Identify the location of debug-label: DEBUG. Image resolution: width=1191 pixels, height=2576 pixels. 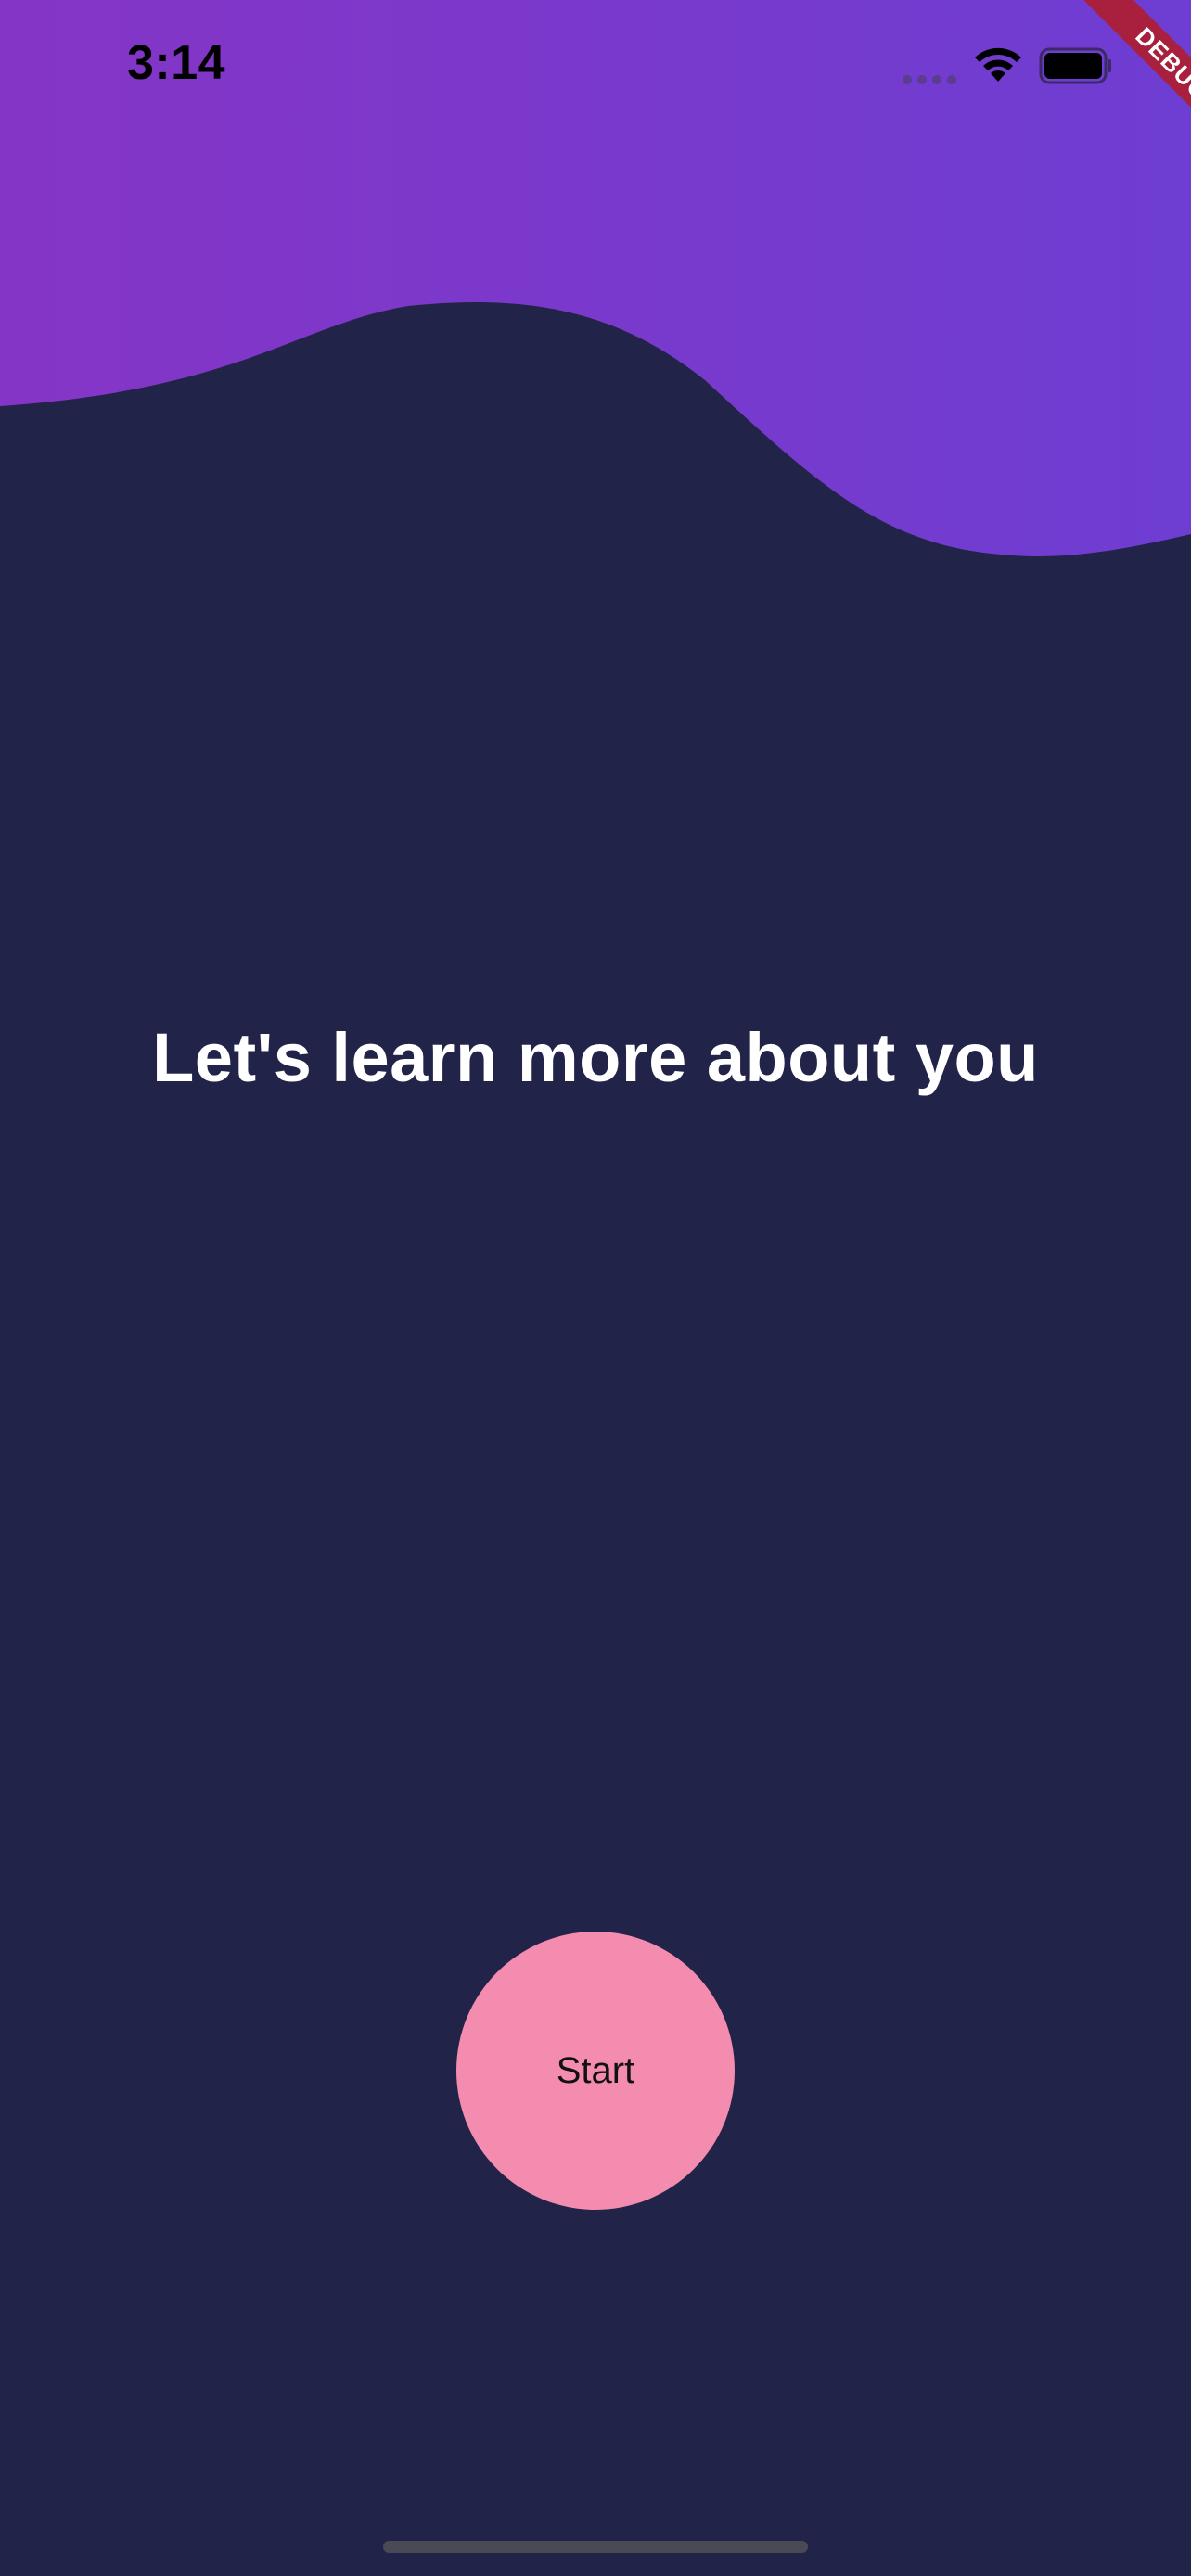
(1126, 87).